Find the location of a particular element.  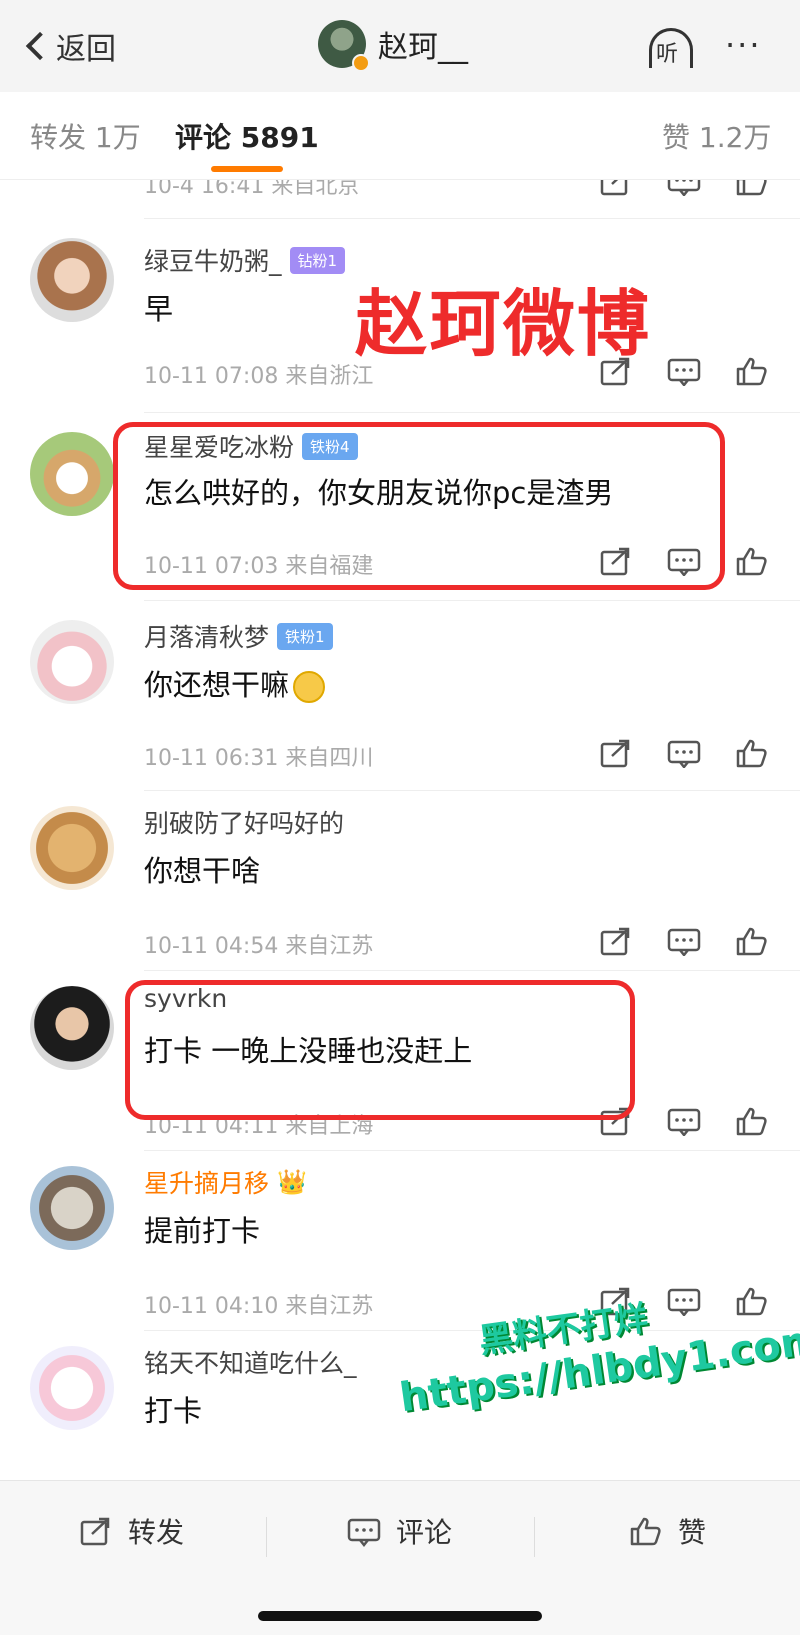

tab-likes: 赞 1.2万 is located at coordinates (716, 136).